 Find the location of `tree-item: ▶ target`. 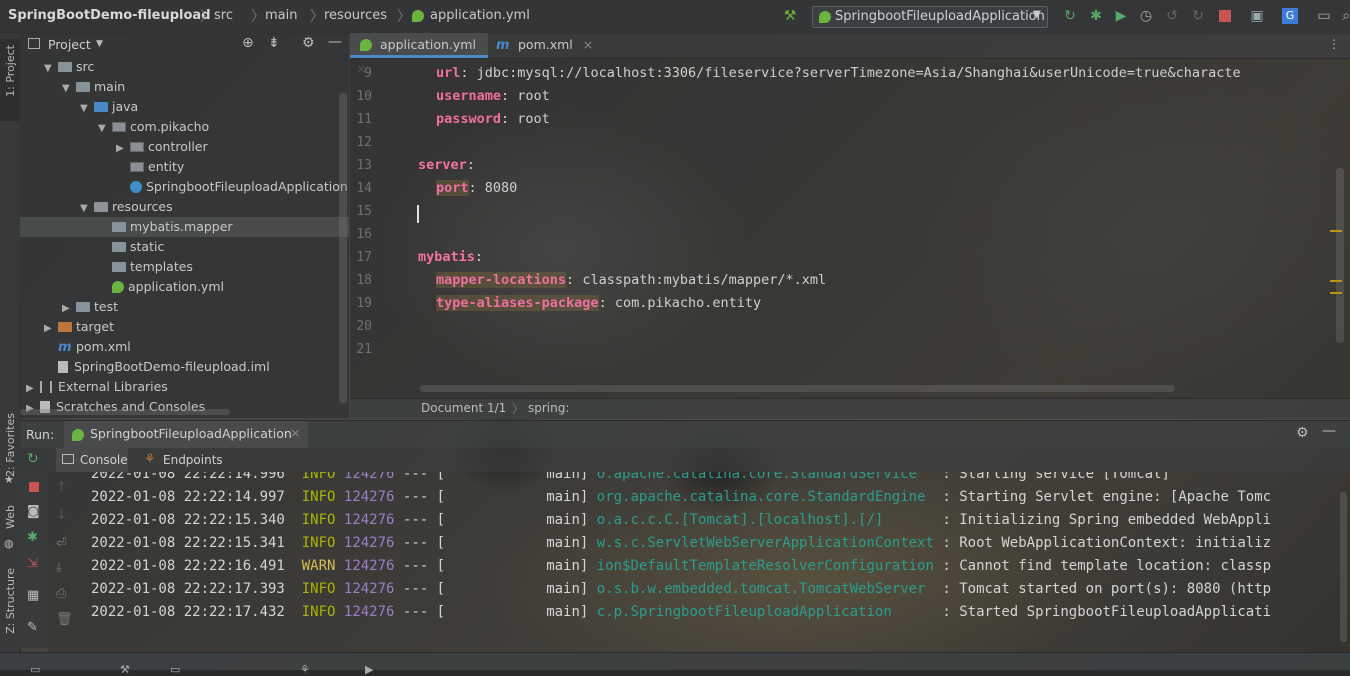

tree-item: ▶ target is located at coordinates (184, 327).